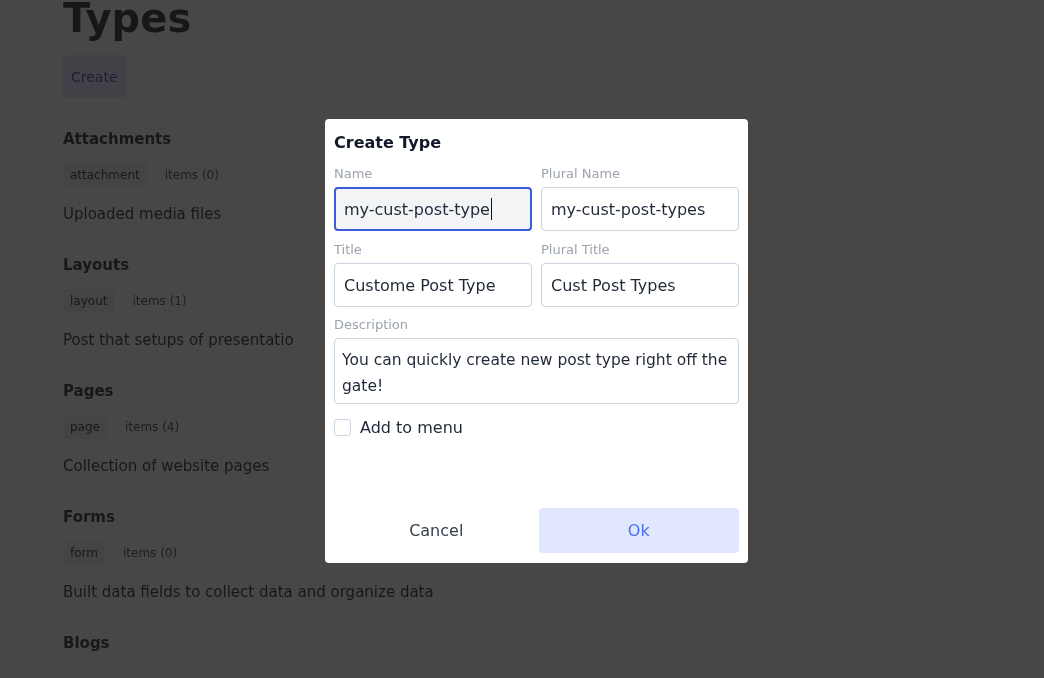 This screenshot has width=1044, height=678. I want to click on field-label: Title, so click(348, 250).